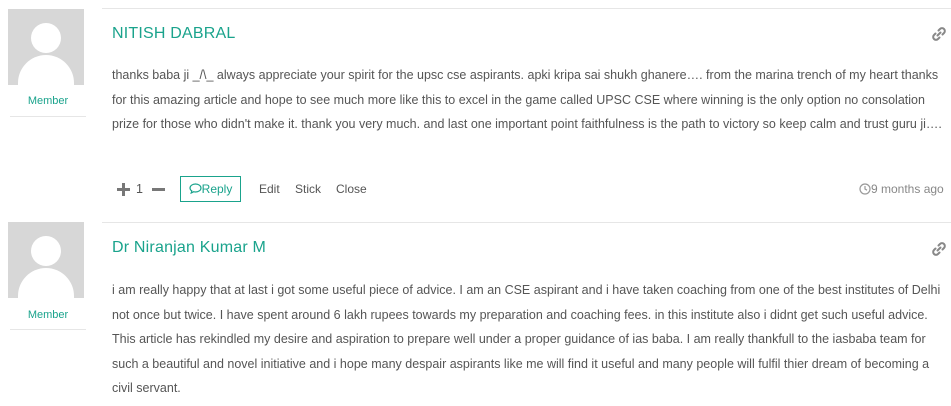 The image size is (951, 406). I want to click on speech-bubble-icon, so click(195, 189).